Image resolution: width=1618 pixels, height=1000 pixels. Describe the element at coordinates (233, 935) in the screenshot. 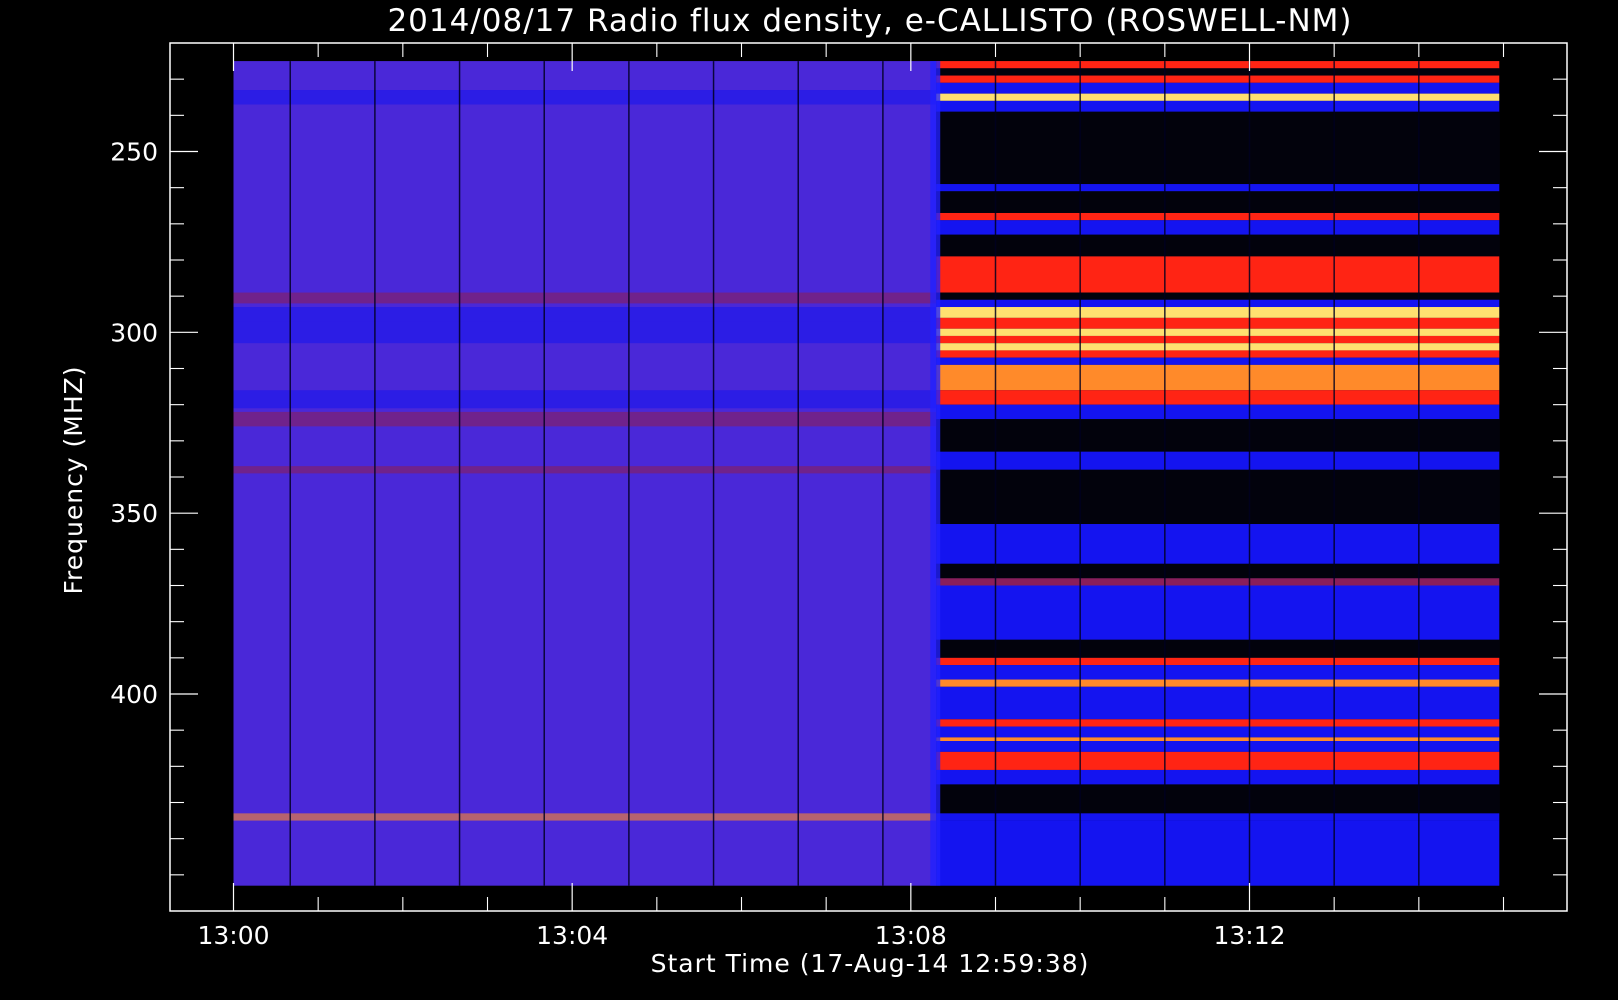

I see `x-tick-label: 13:00` at that location.